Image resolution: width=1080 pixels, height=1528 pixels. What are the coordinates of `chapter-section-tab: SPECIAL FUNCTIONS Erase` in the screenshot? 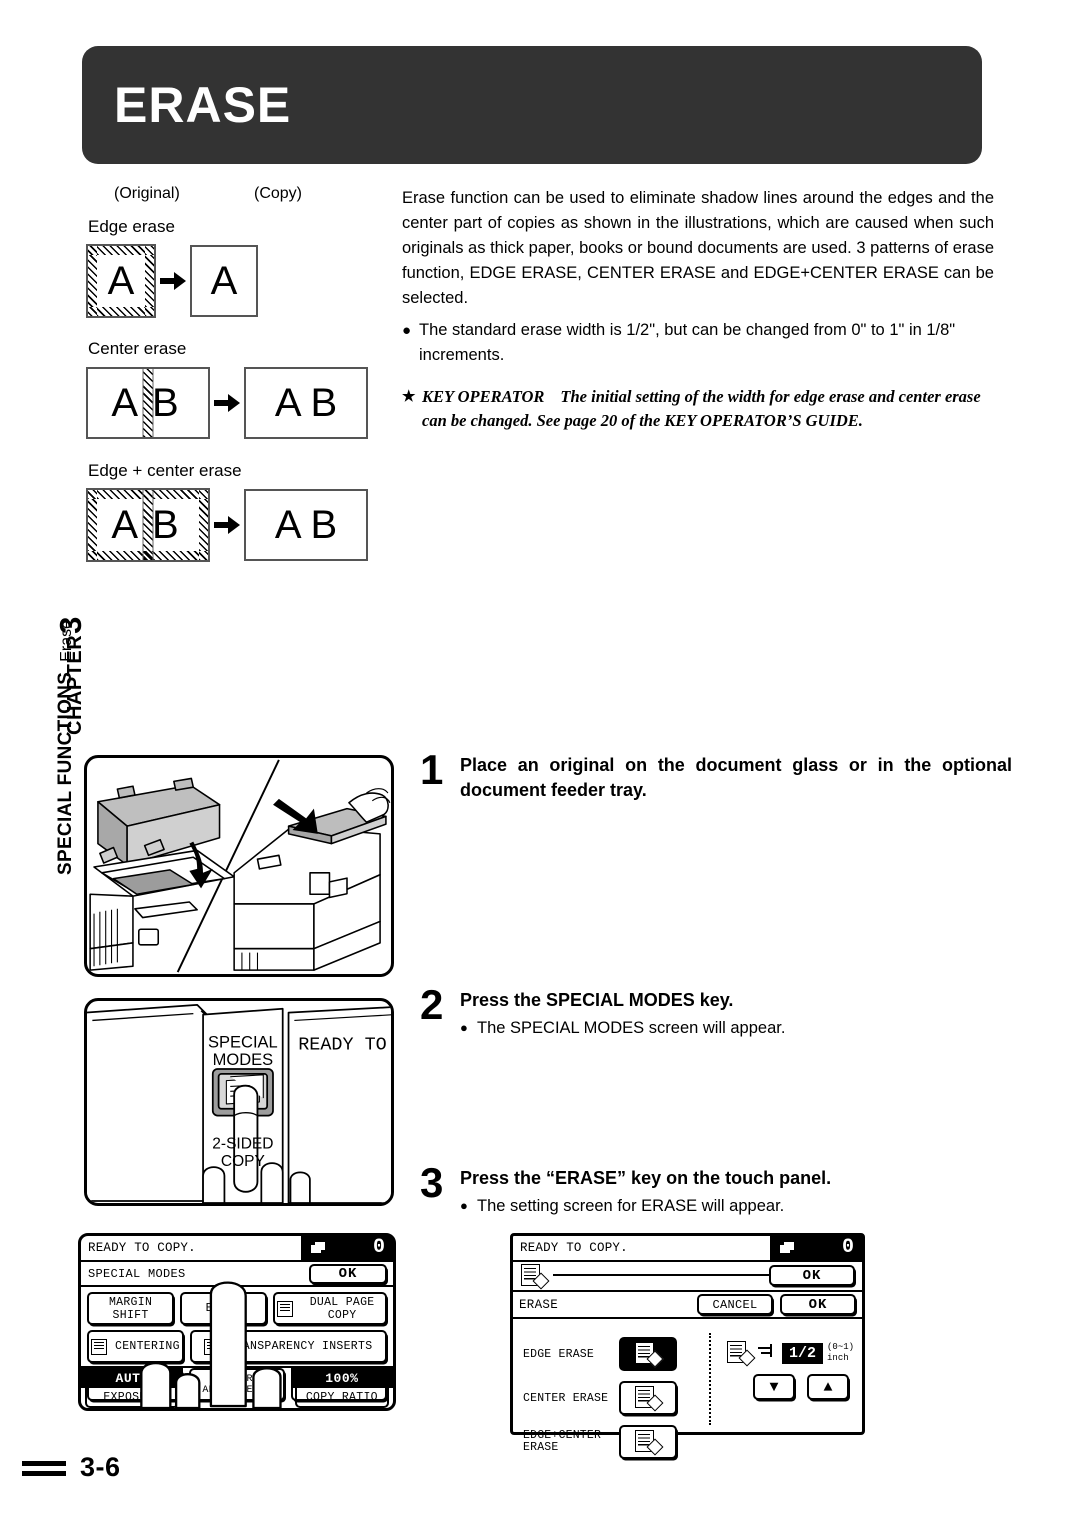 It's located at (70, 745).